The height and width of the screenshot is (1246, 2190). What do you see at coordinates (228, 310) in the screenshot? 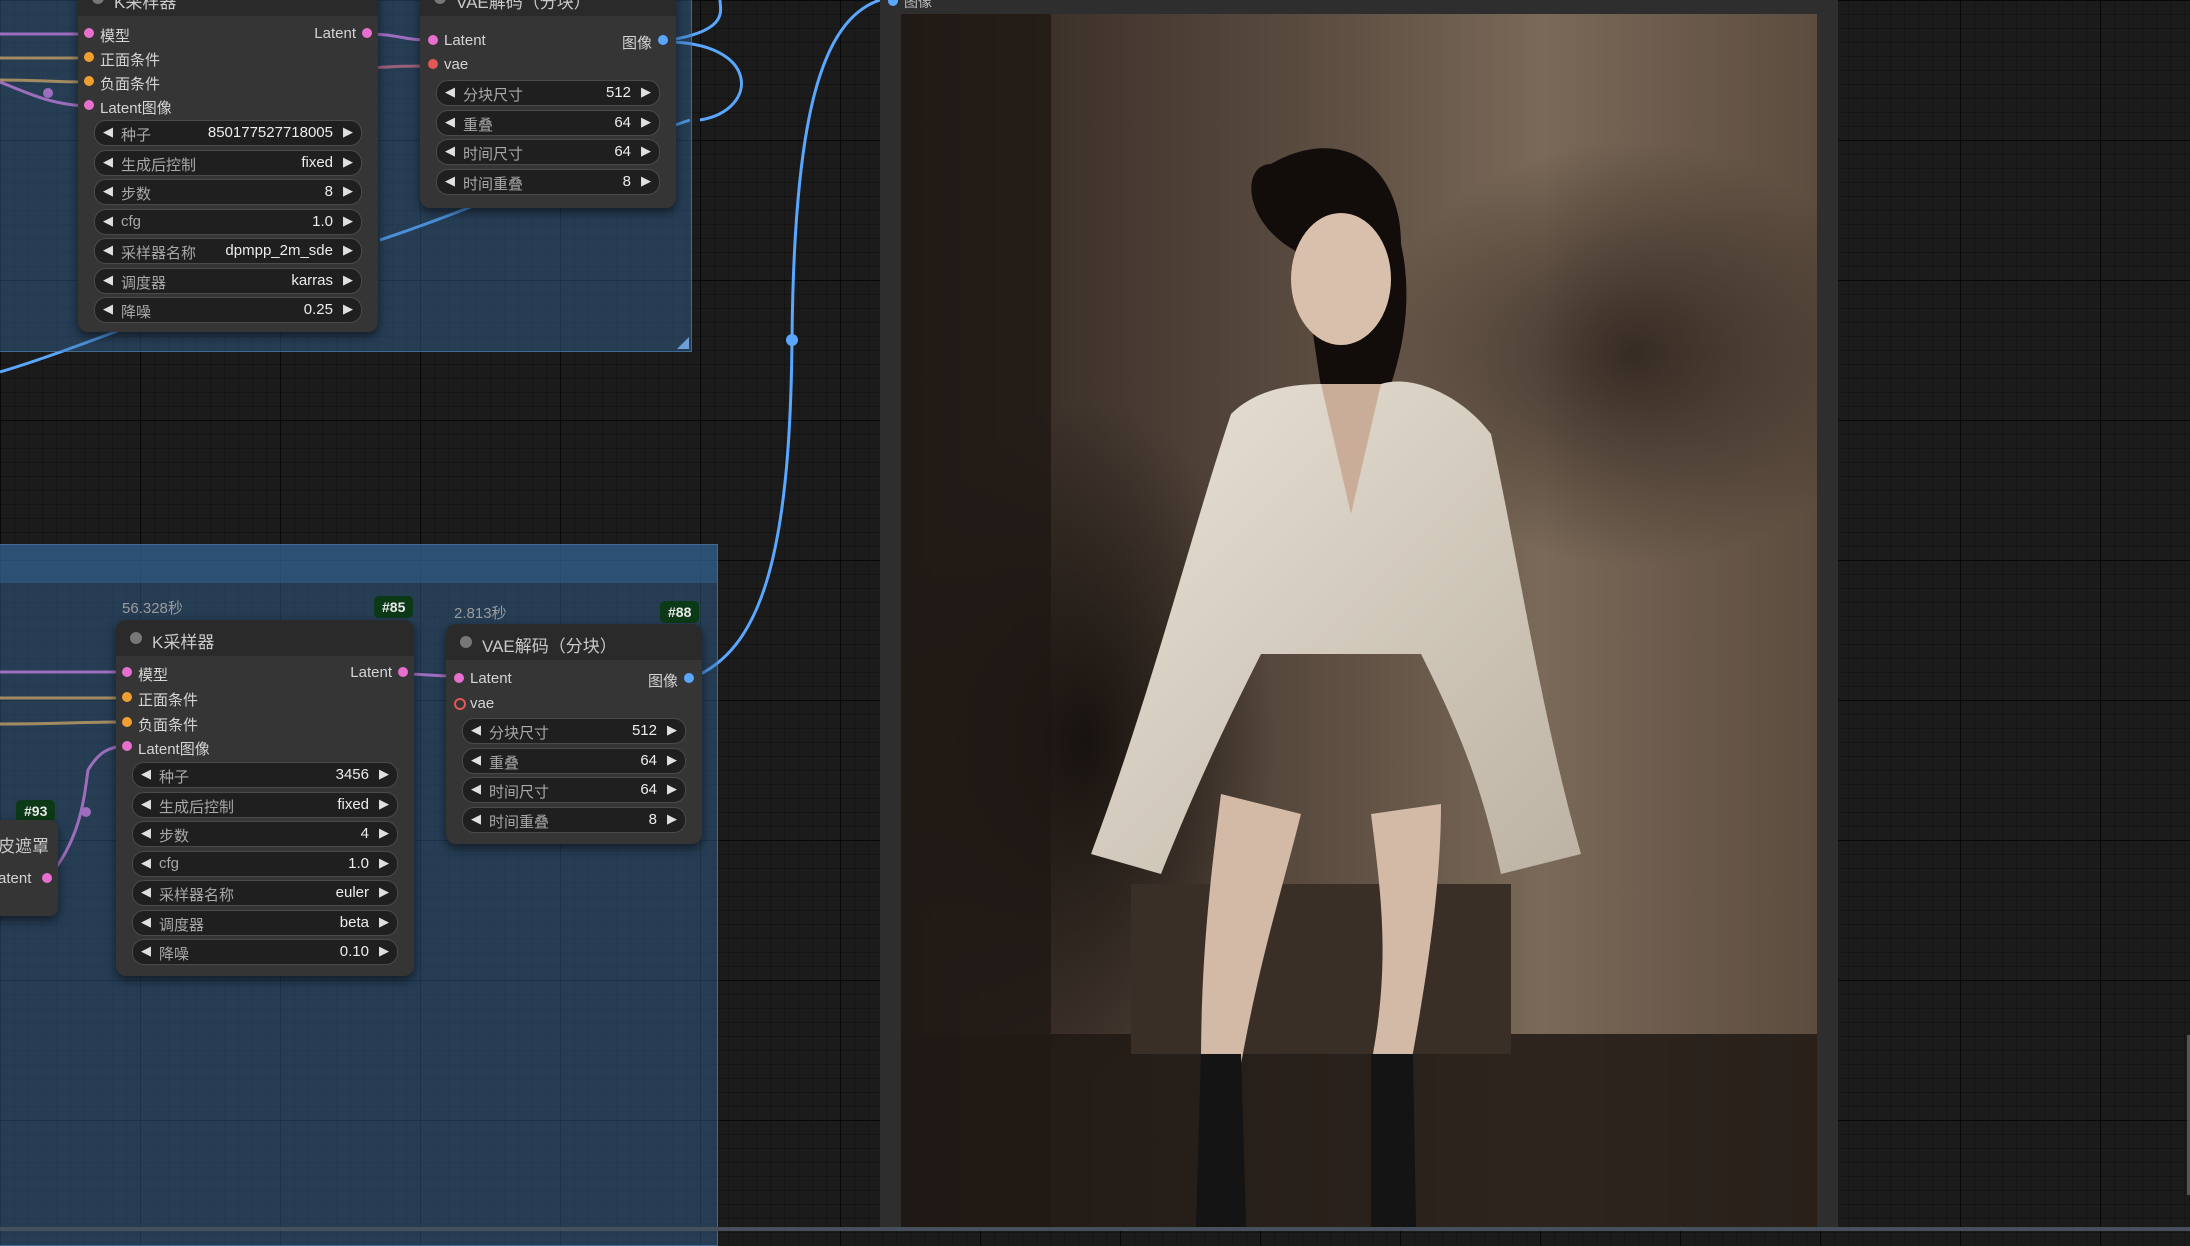
I see `widget-denoise: ◀ 降噪 0.25 ▶` at bounding box center [228, 310].